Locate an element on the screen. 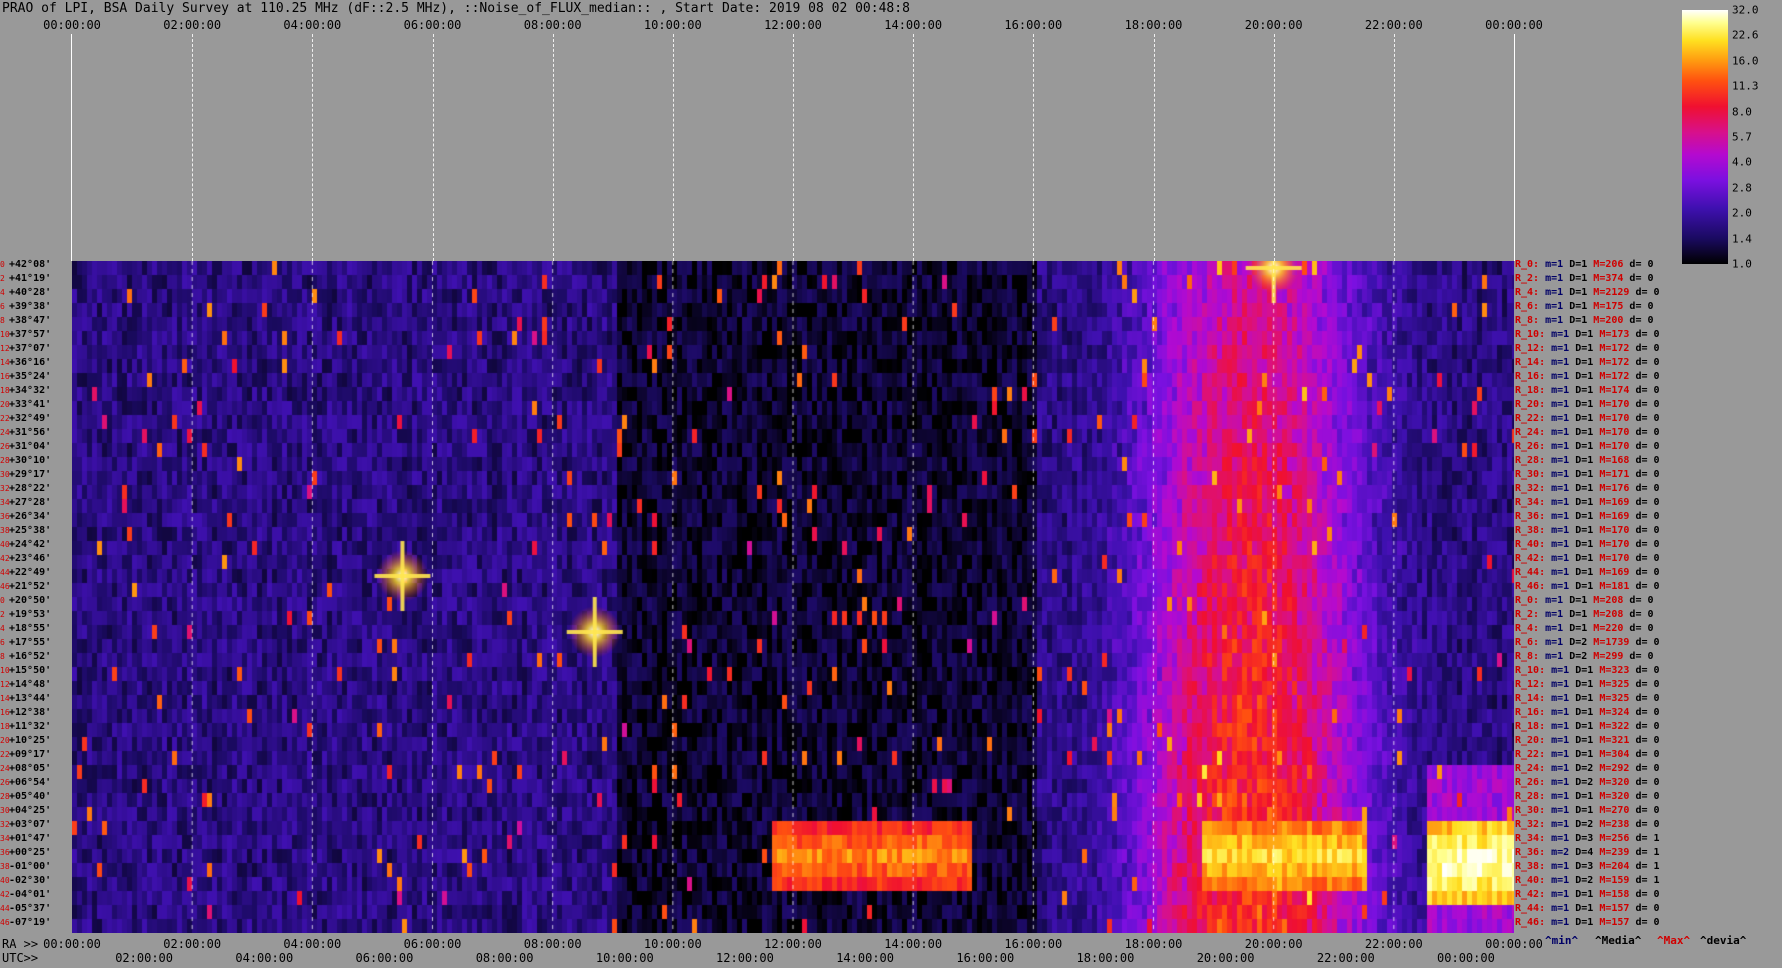  stat-row-id: R_4: is located at coordinates (1527, 628).